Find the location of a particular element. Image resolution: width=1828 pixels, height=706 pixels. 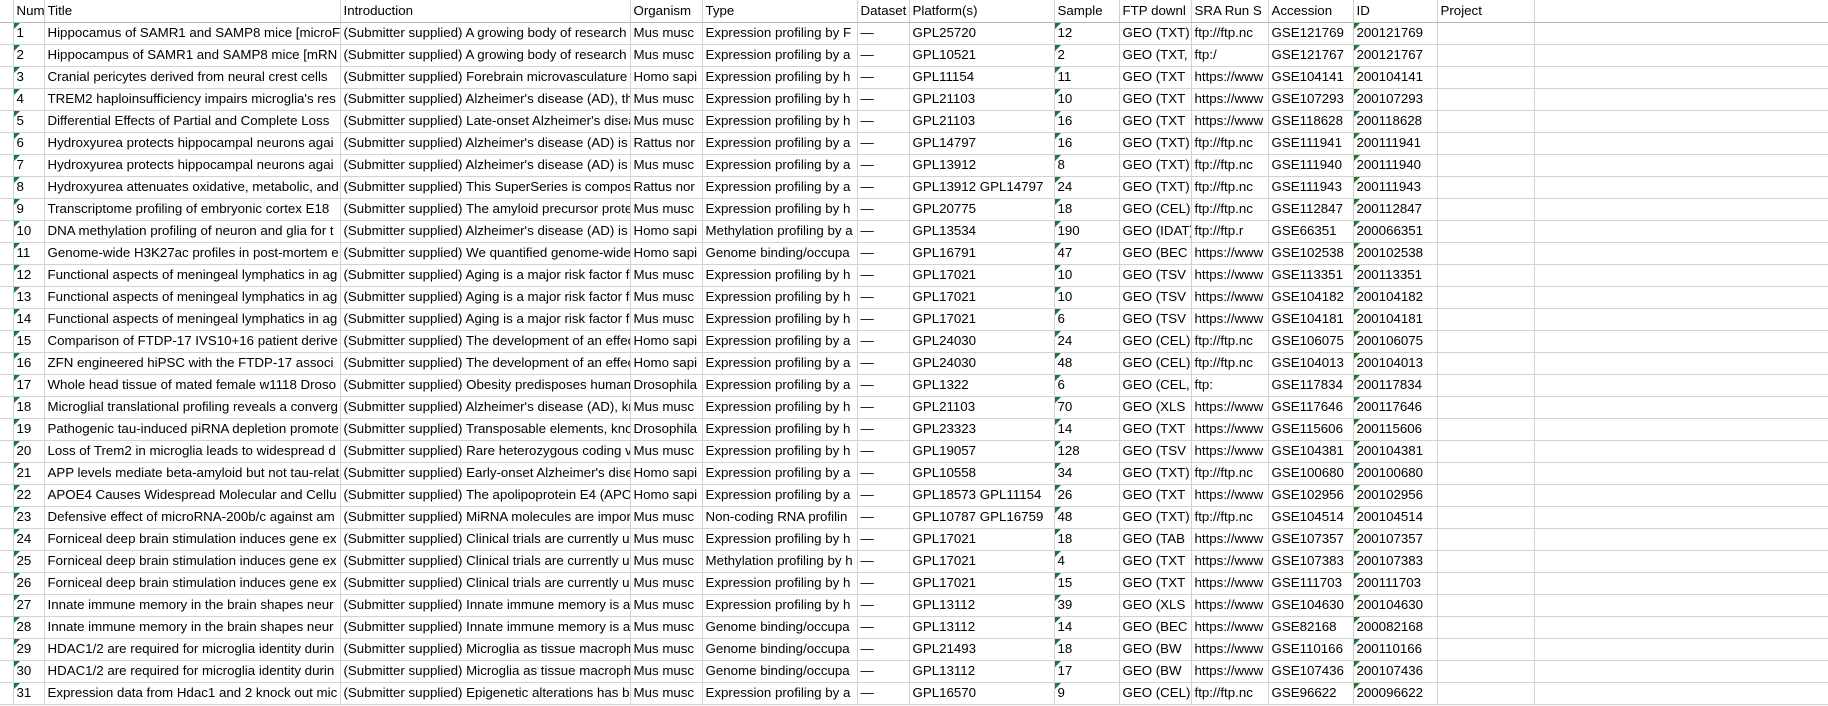

cell-number: 1 is located at coordinates (29, 33).